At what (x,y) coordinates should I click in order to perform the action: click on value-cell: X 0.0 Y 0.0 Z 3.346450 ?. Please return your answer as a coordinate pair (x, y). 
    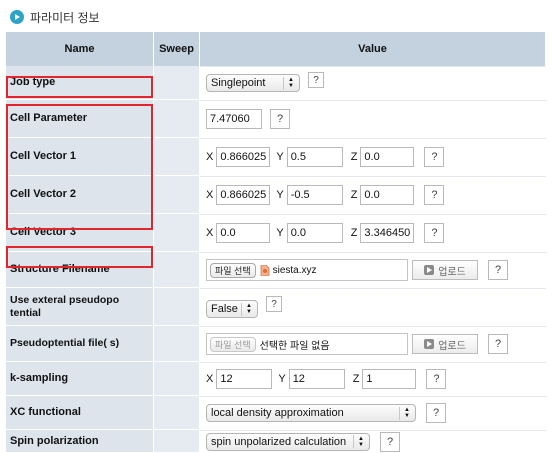
    Looking at the image, I should click on (373, 232).